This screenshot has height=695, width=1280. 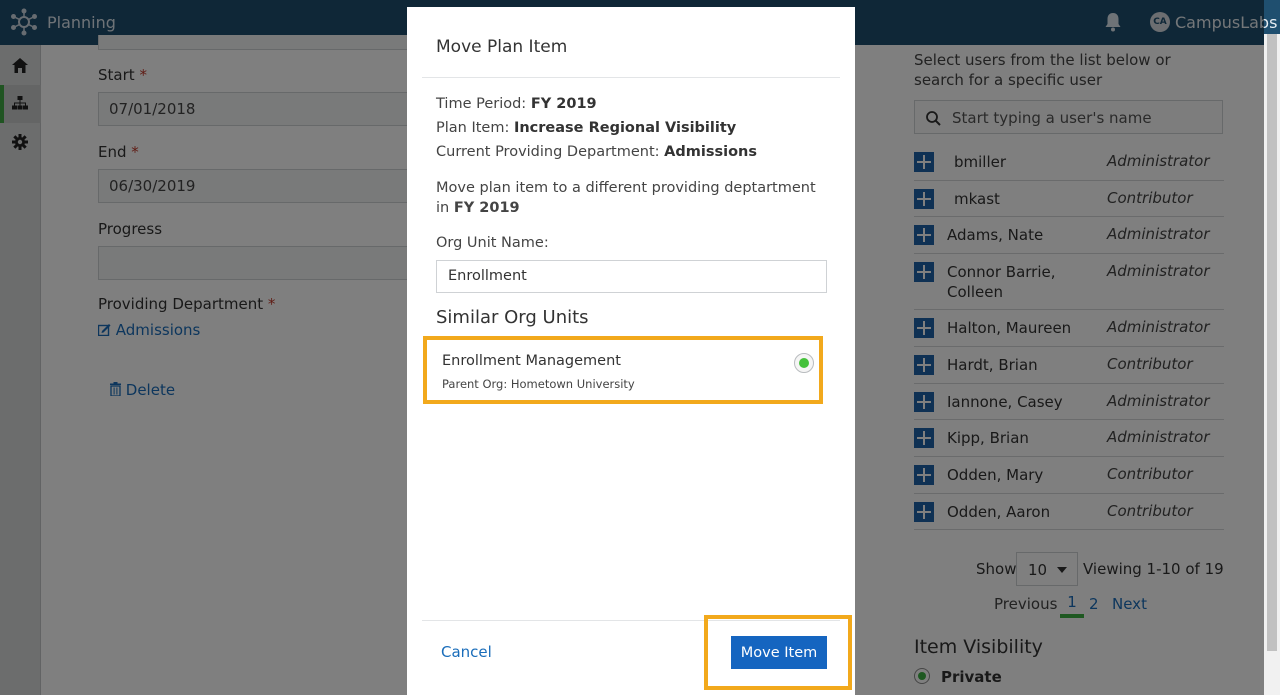 What do you see at coordinates (779, 652) in the screenshot?
I see `move-item-button: Move Item` at bounding box center [779, 652].